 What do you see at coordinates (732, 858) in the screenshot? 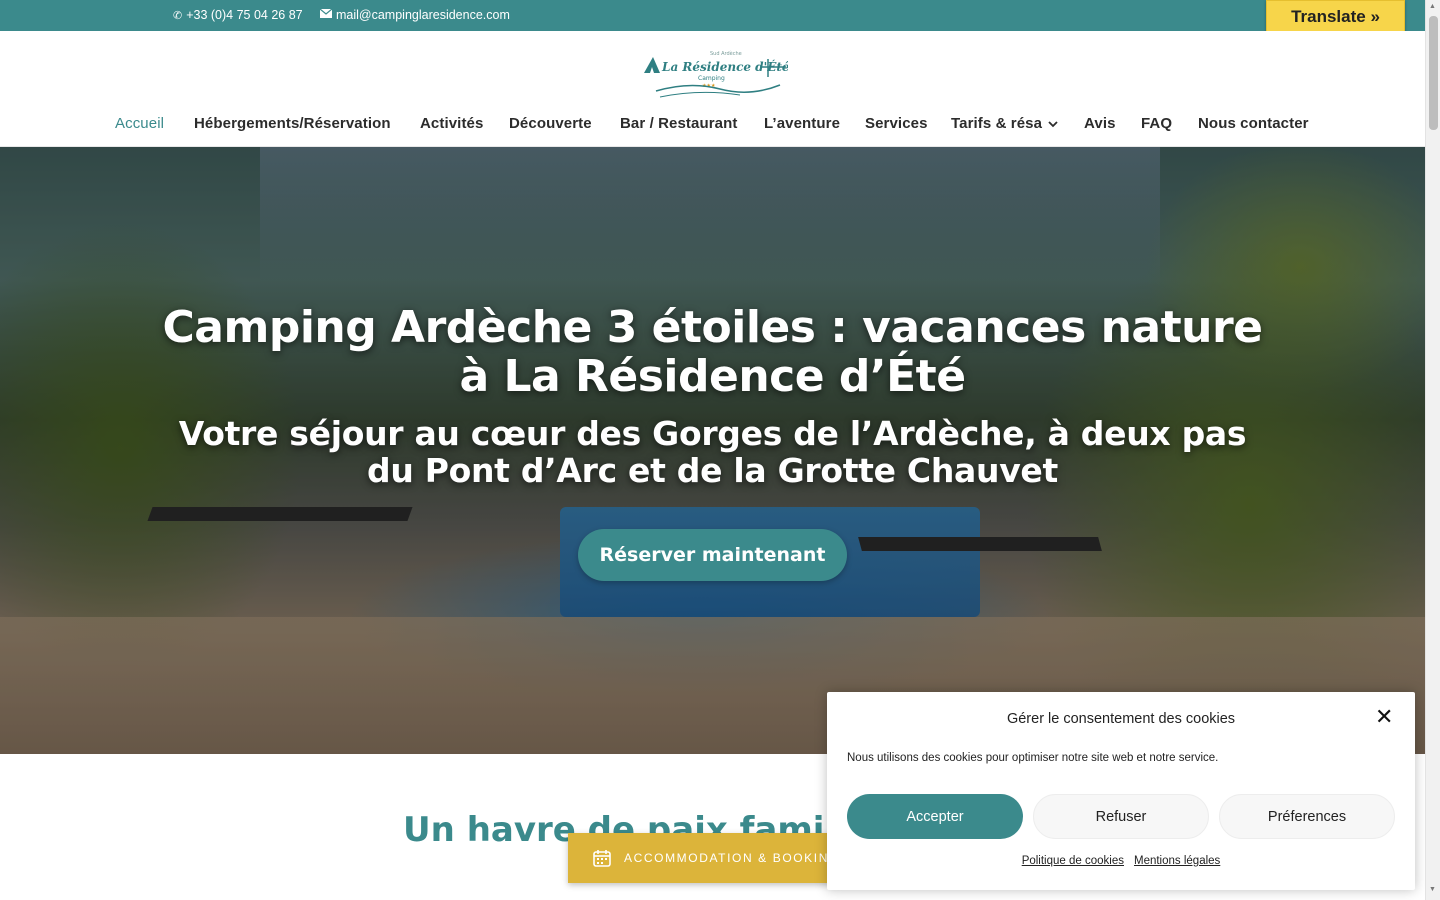
I see `booking-bar-label: ACCOMMODATION & BOOKING` at bounding box center [732, 858].